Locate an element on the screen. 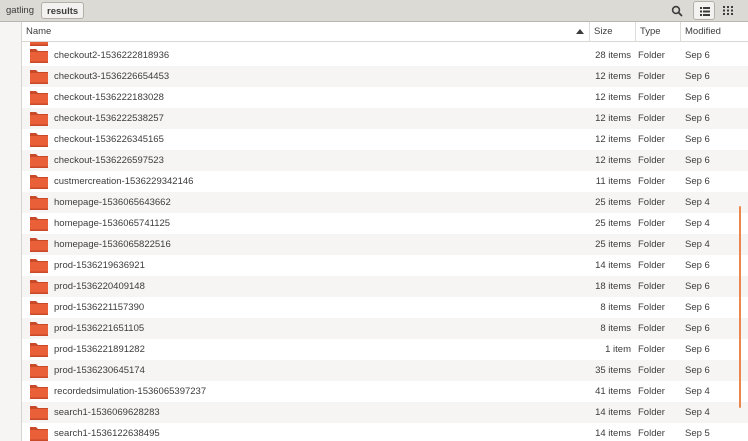 The height and width of the screenshot is (441, 748). grid-view-button is located at coordinates (728, 10).